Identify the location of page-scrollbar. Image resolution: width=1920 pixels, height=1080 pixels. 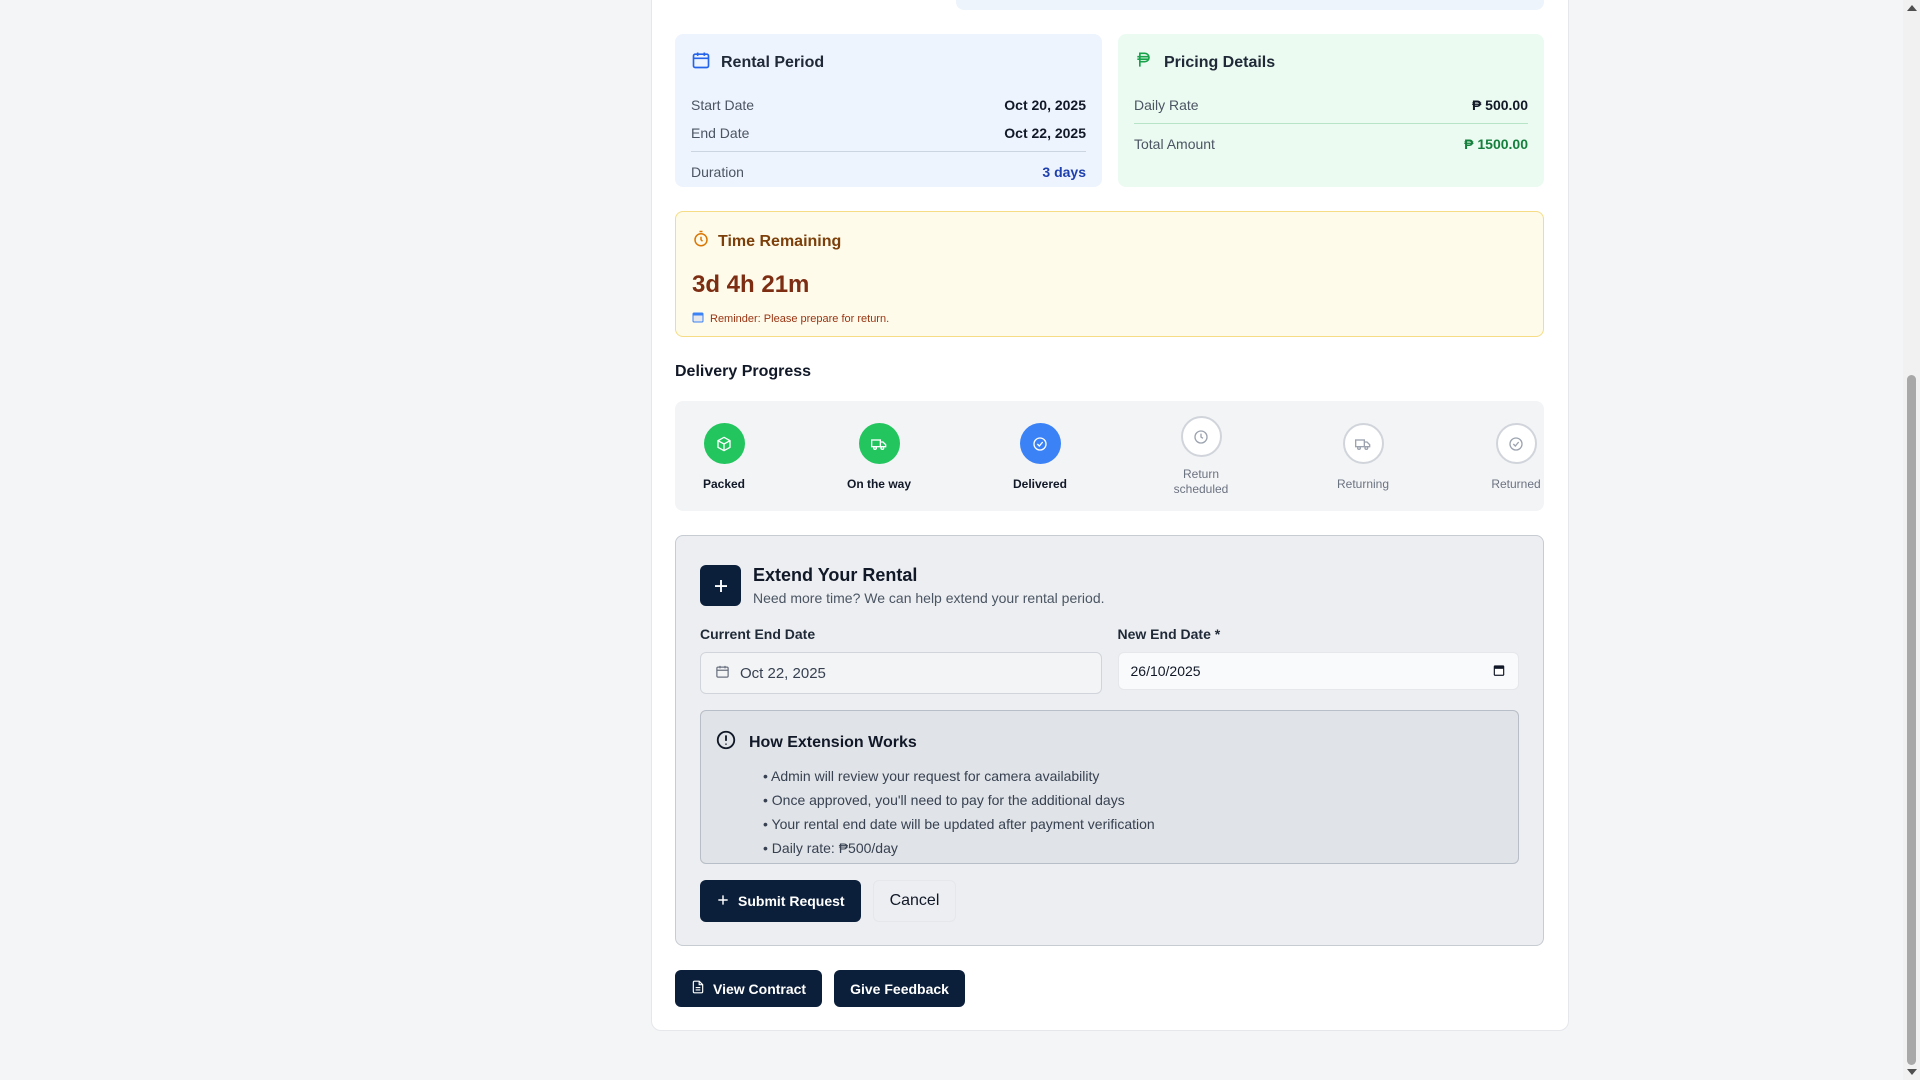
(1911, 540).